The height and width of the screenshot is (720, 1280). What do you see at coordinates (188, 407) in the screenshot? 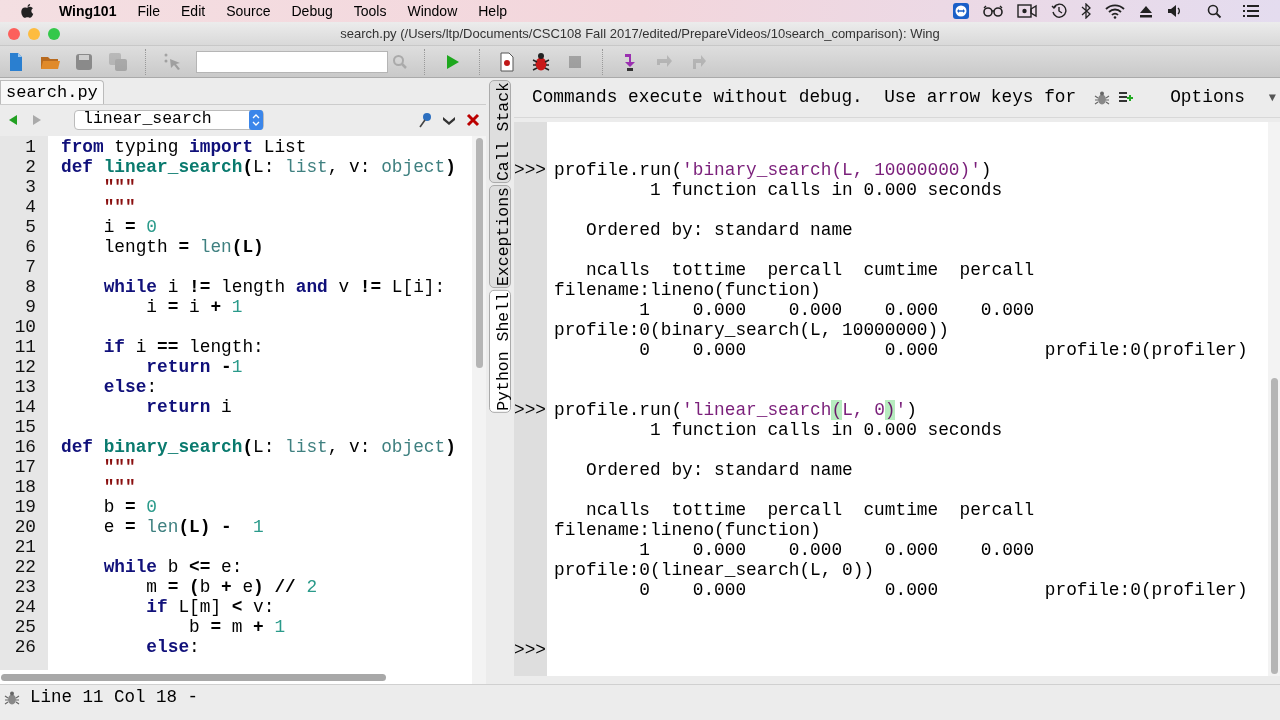
I see `code-line: return i` at bounding box center [188, 407].